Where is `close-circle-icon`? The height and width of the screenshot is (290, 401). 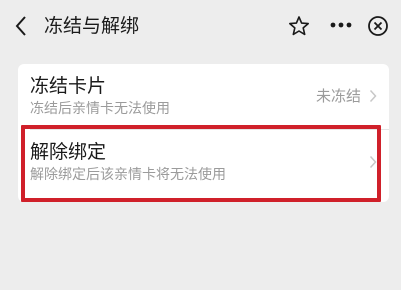
close-circle-icon is located at coordinates (378, 26).